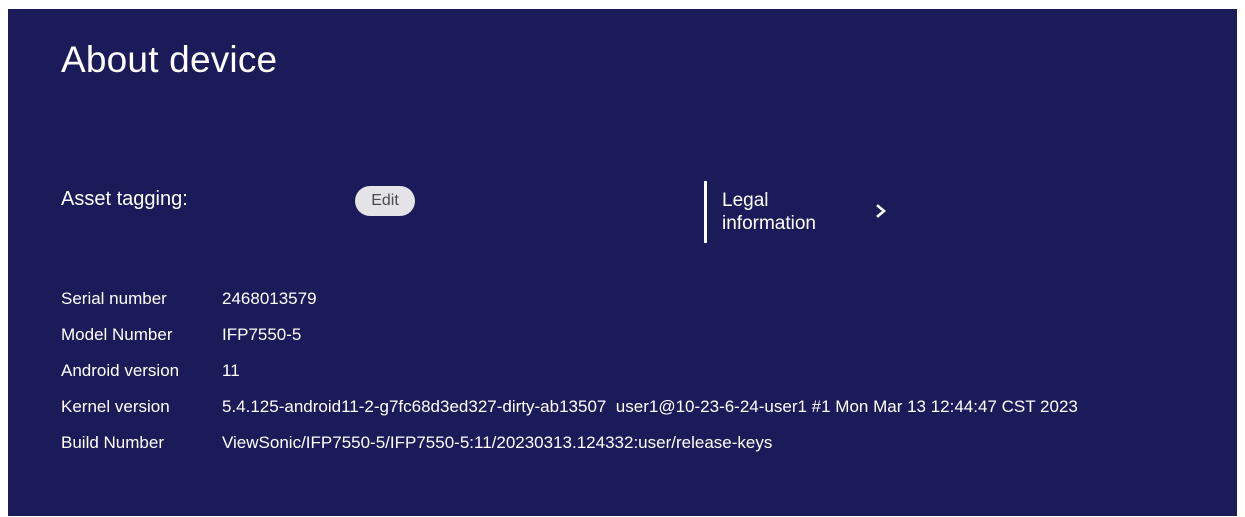 Image resolution: width=1245 pixels, height=517 pixels. What do you see at coordinates (112, 442) in the screenshot?
I see `build-number-label: Build Number` at bounding box center [112, 442].